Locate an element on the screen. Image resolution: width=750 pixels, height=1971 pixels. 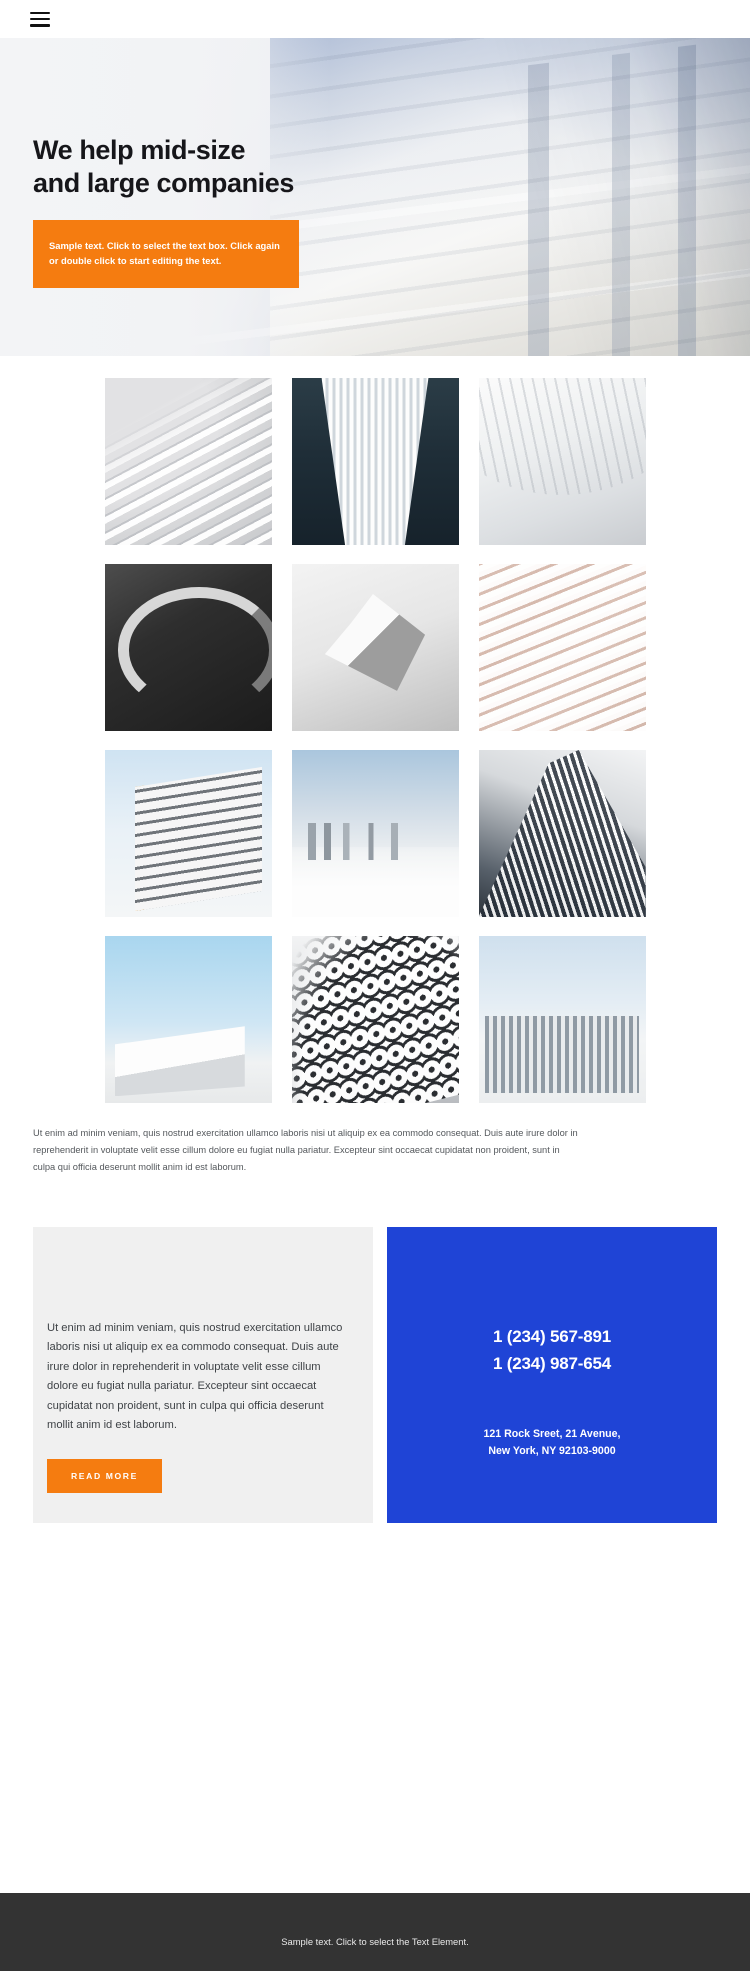
hamburger-menu-icon is located at coordinates (40, 19).